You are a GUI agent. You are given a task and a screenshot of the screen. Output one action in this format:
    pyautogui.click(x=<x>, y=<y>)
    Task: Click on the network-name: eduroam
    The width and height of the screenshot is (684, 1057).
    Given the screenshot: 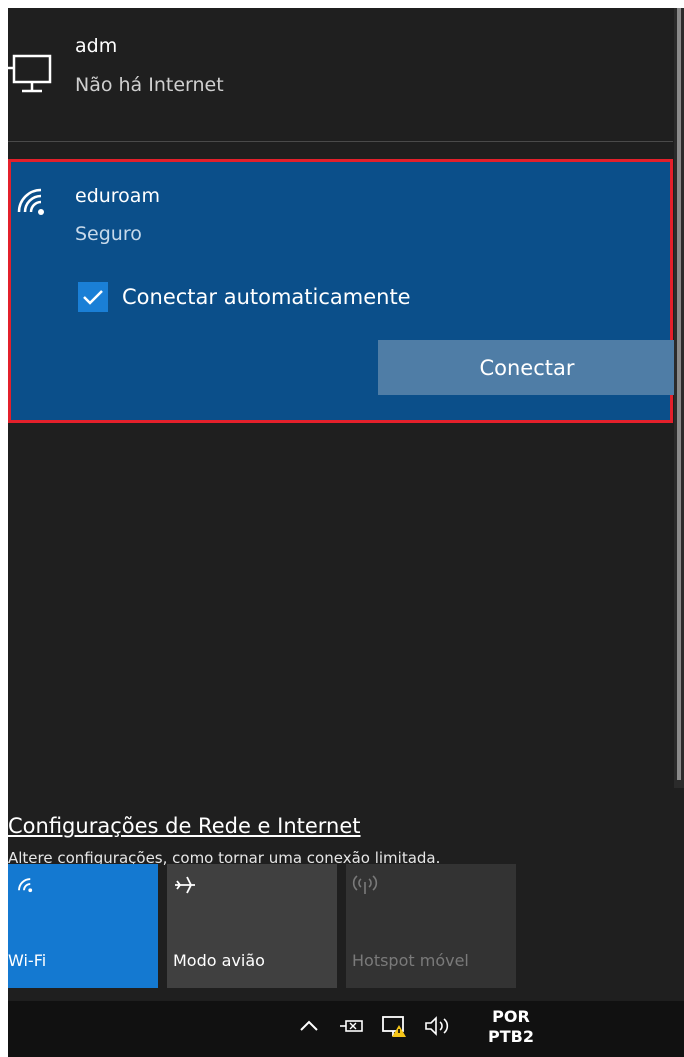 What is the action you would take?
    pyautogui.click(x=117, y=196)
    